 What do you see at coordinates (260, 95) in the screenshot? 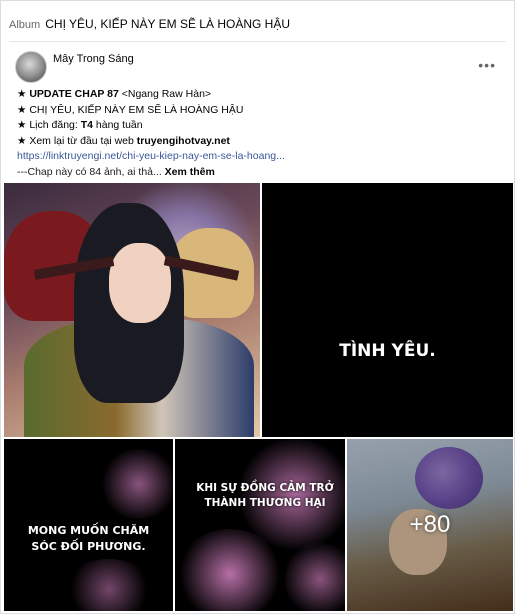
I see `post-line-update: ★ UPDATE CHAP 87 <Ngang Raw Hàn>` at bounding box center [260, 95].